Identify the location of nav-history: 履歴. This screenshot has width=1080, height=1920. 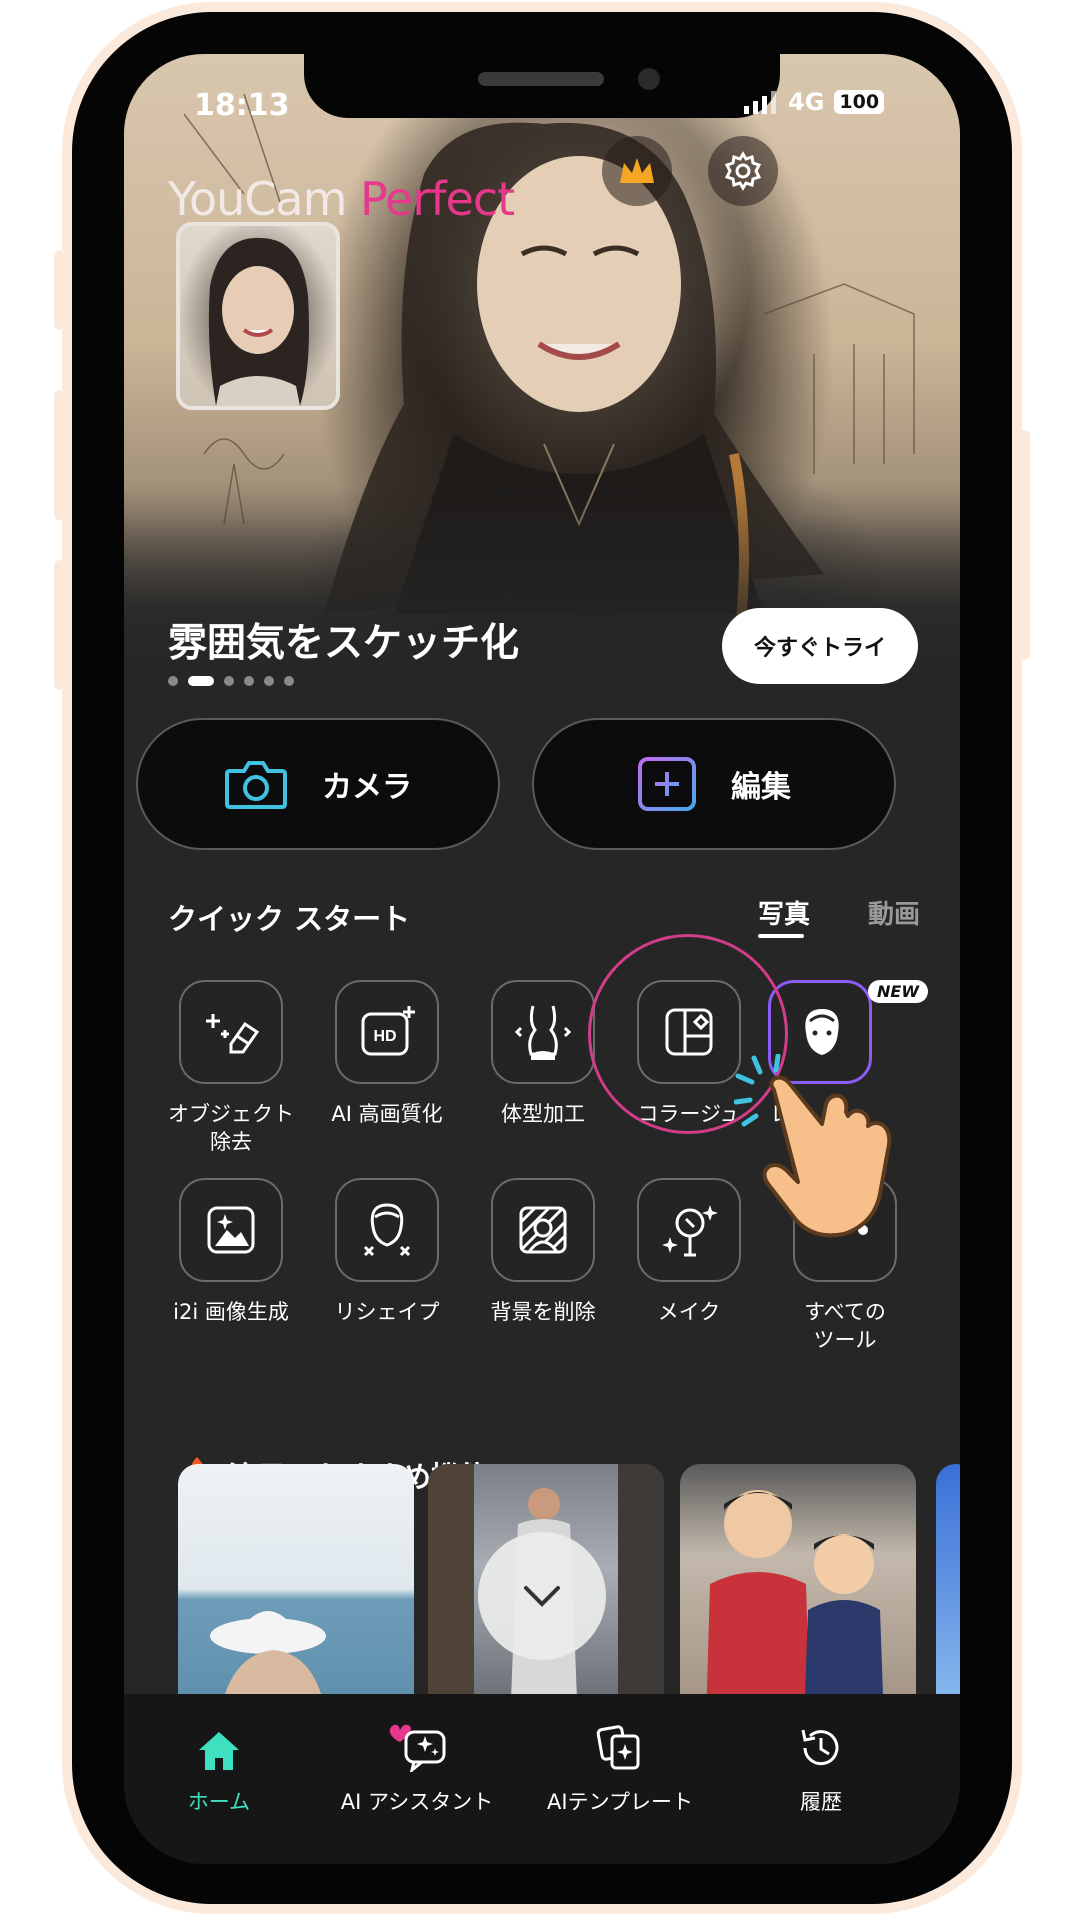
(821, 1769).